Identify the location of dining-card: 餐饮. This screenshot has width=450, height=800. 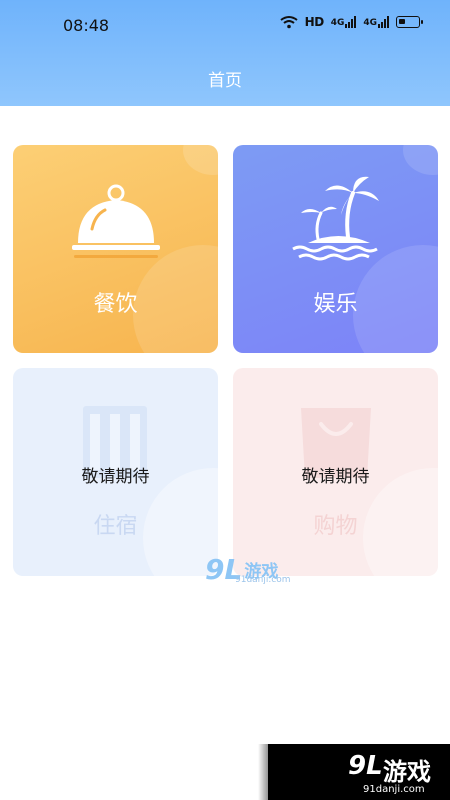
(115, 249).